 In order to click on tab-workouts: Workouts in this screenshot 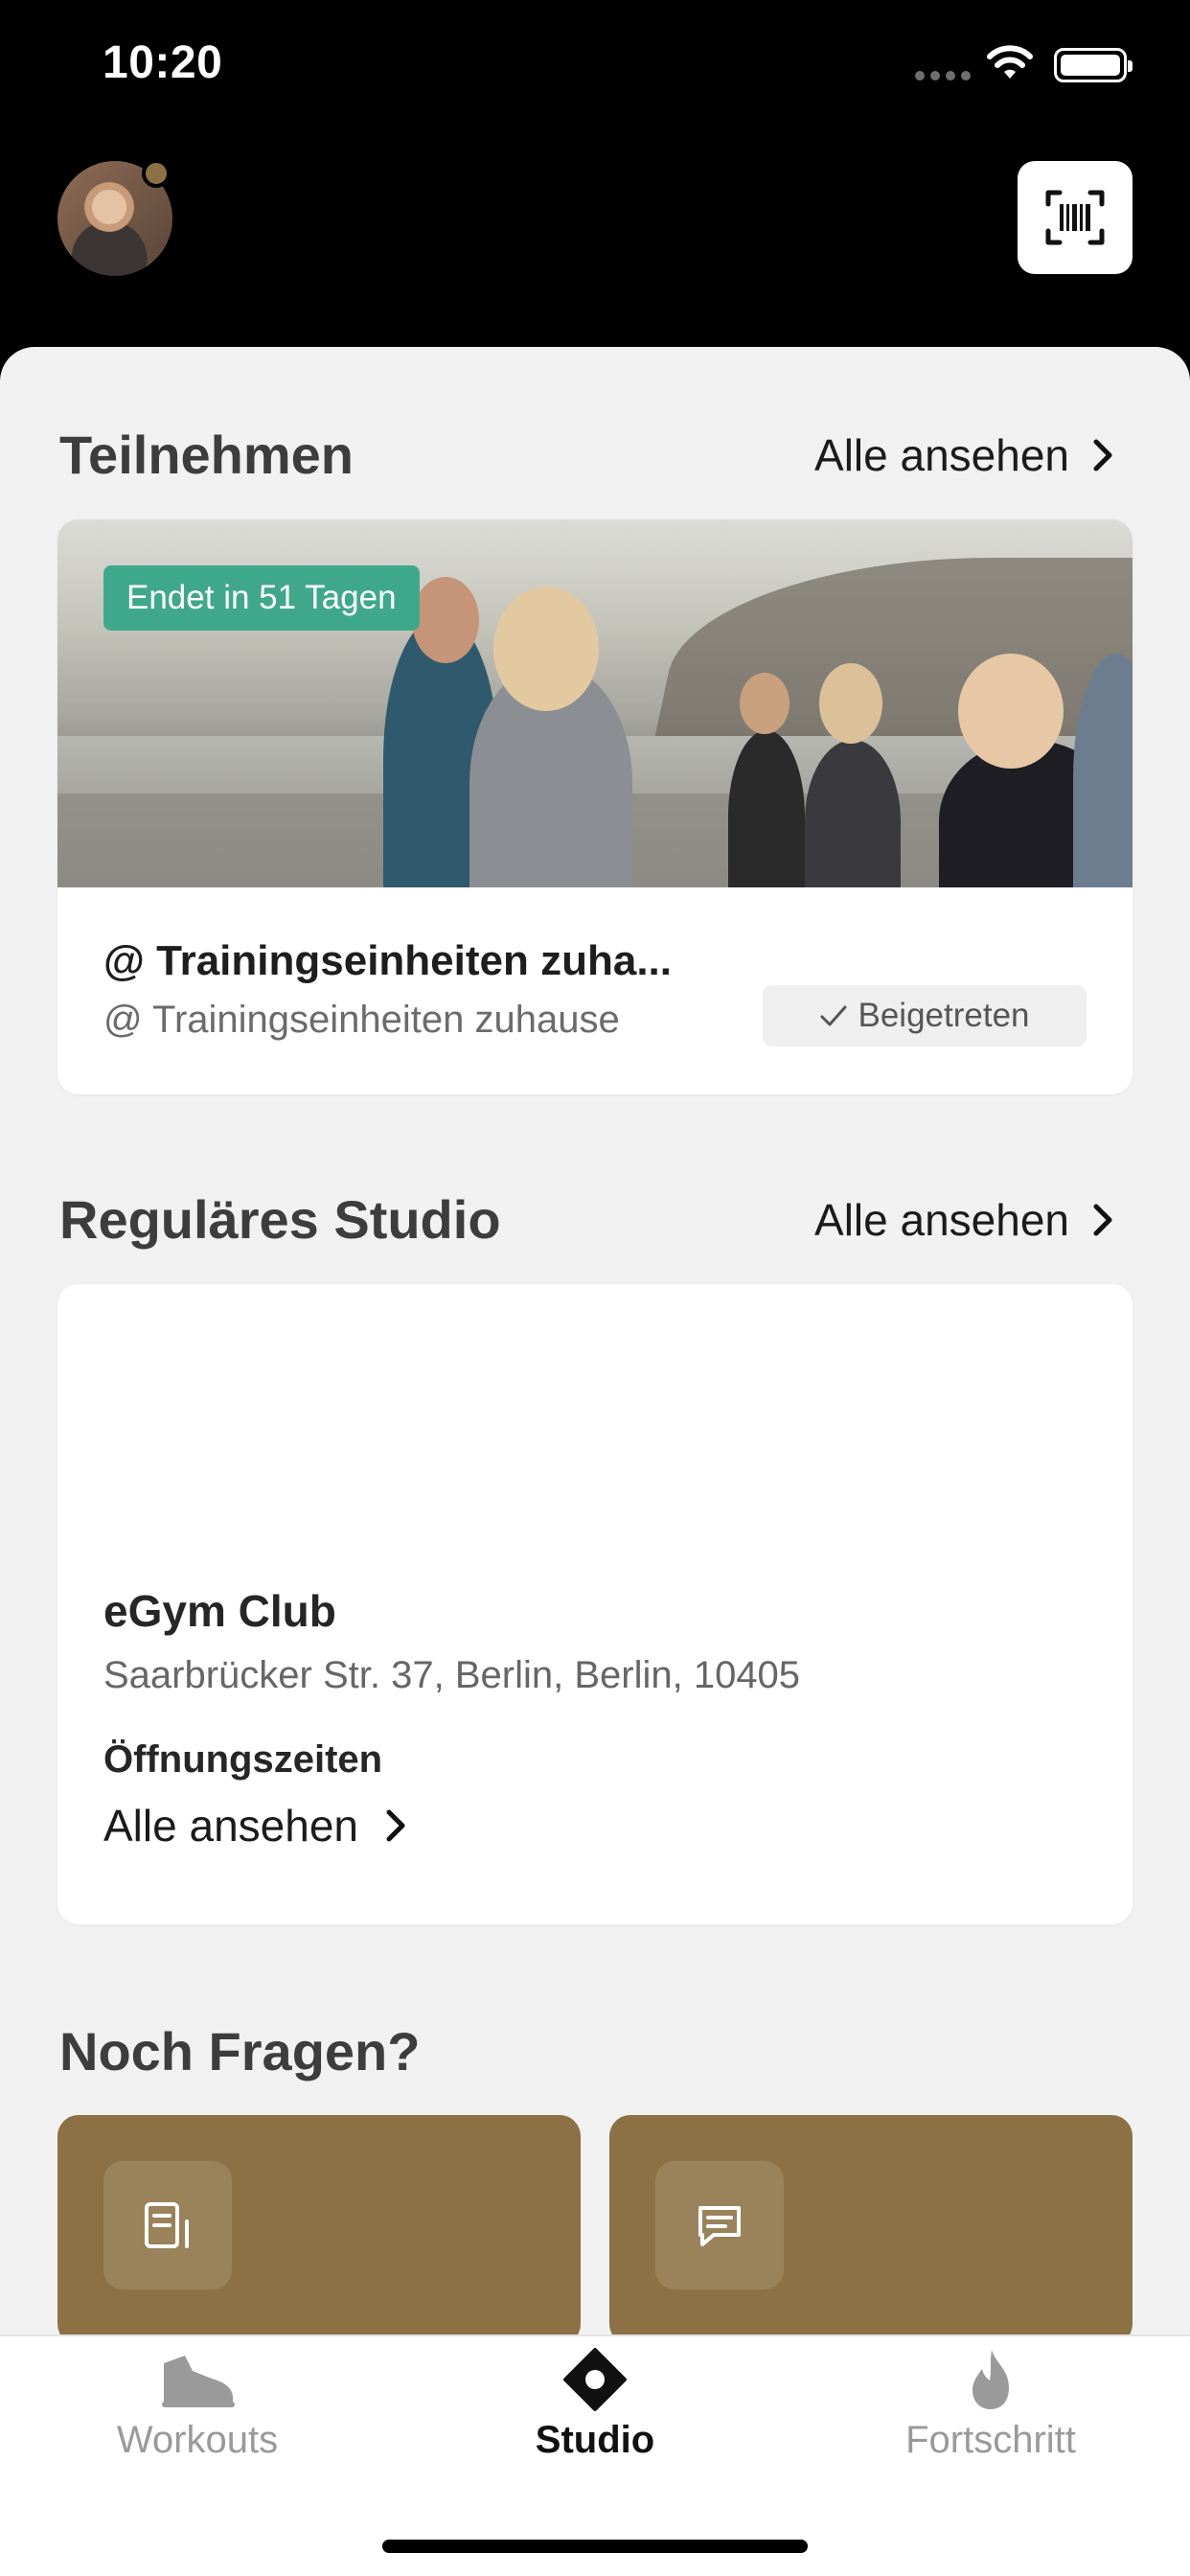, I will do `click(198, 2404)`.